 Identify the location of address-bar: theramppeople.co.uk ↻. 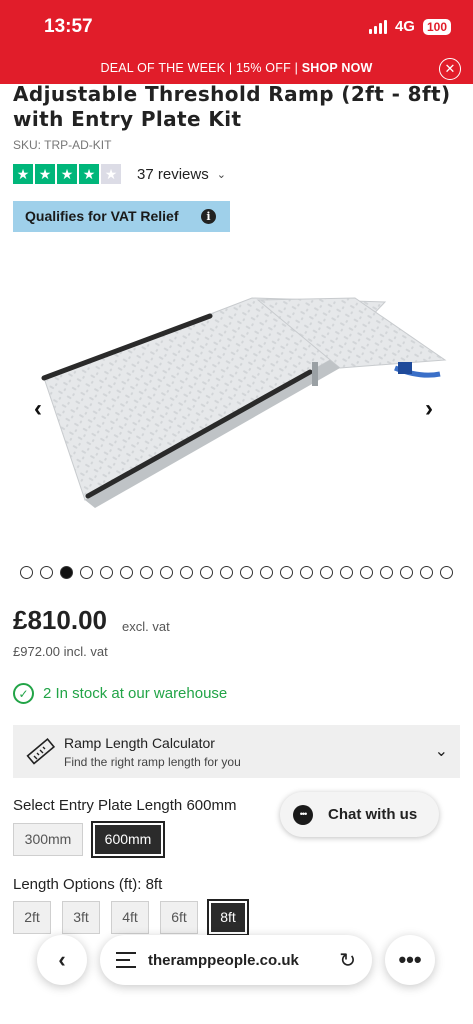
(236, 960).